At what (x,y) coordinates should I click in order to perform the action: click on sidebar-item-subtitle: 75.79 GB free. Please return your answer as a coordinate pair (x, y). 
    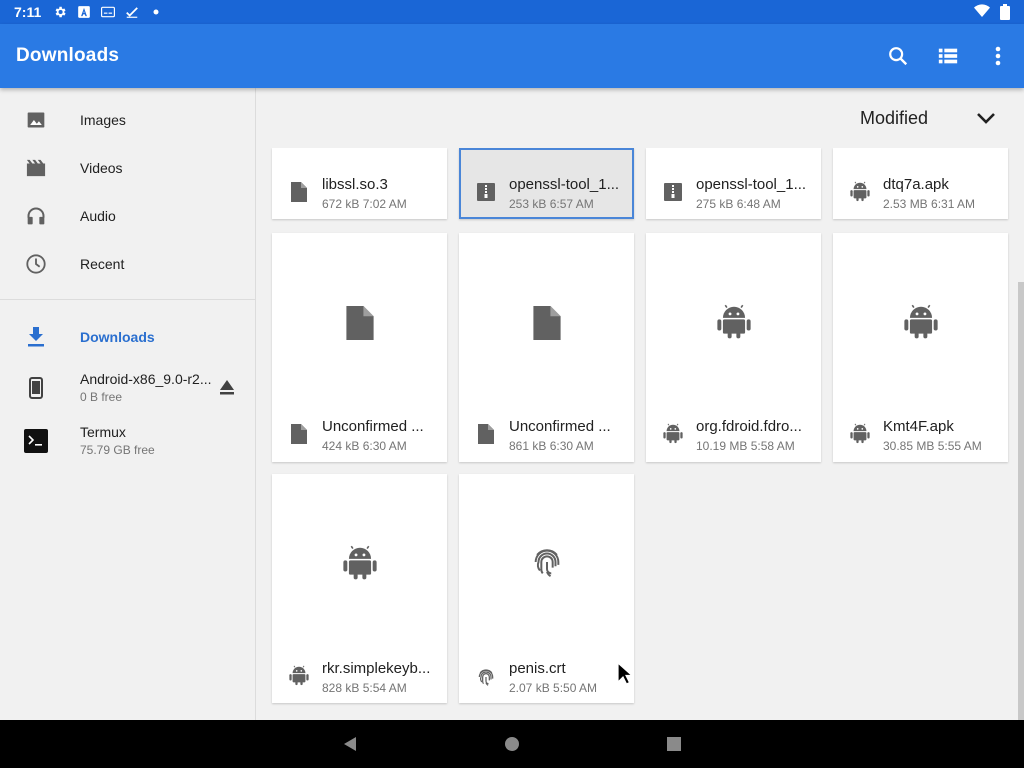
    Looking at the image, I should click on (117, 450).